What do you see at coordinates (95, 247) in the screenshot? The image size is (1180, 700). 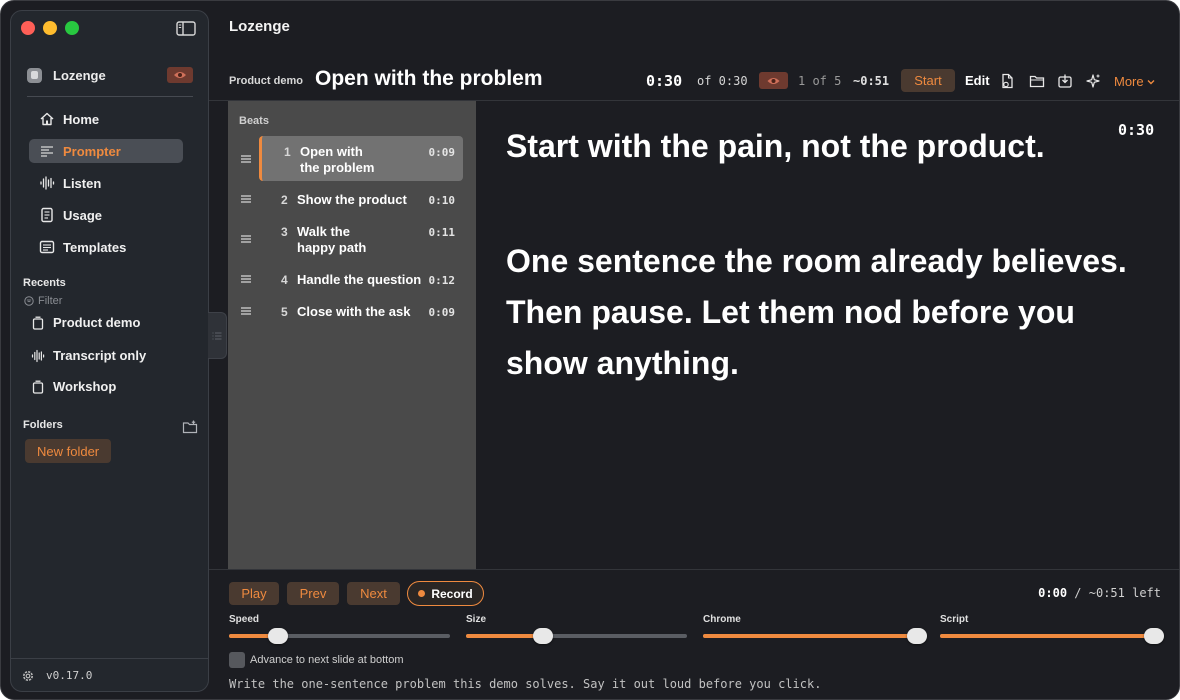 I see `nav-label: Templates` at bounding box center [95, 247].